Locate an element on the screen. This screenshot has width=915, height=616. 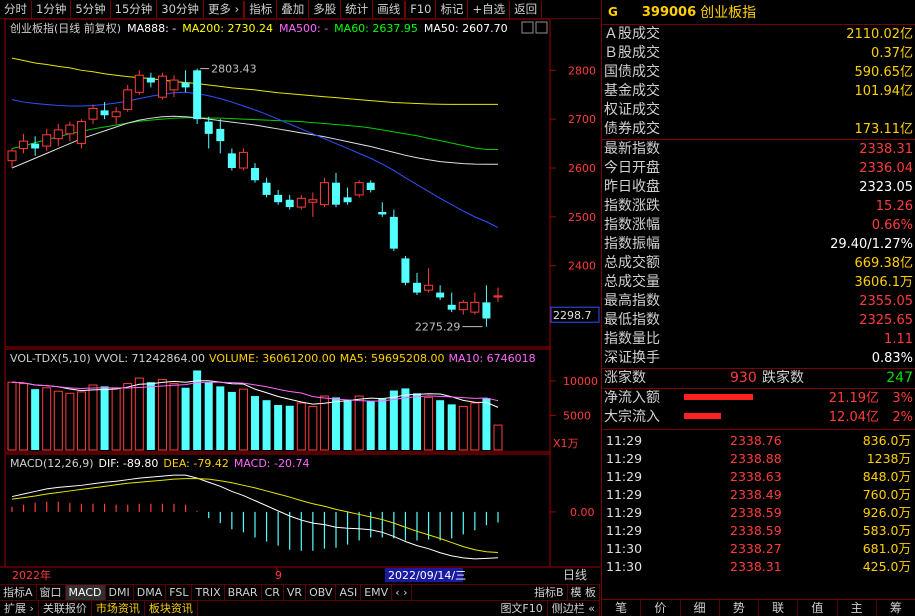
tick-price: 2338.63 is located at coordinates (756, 476).